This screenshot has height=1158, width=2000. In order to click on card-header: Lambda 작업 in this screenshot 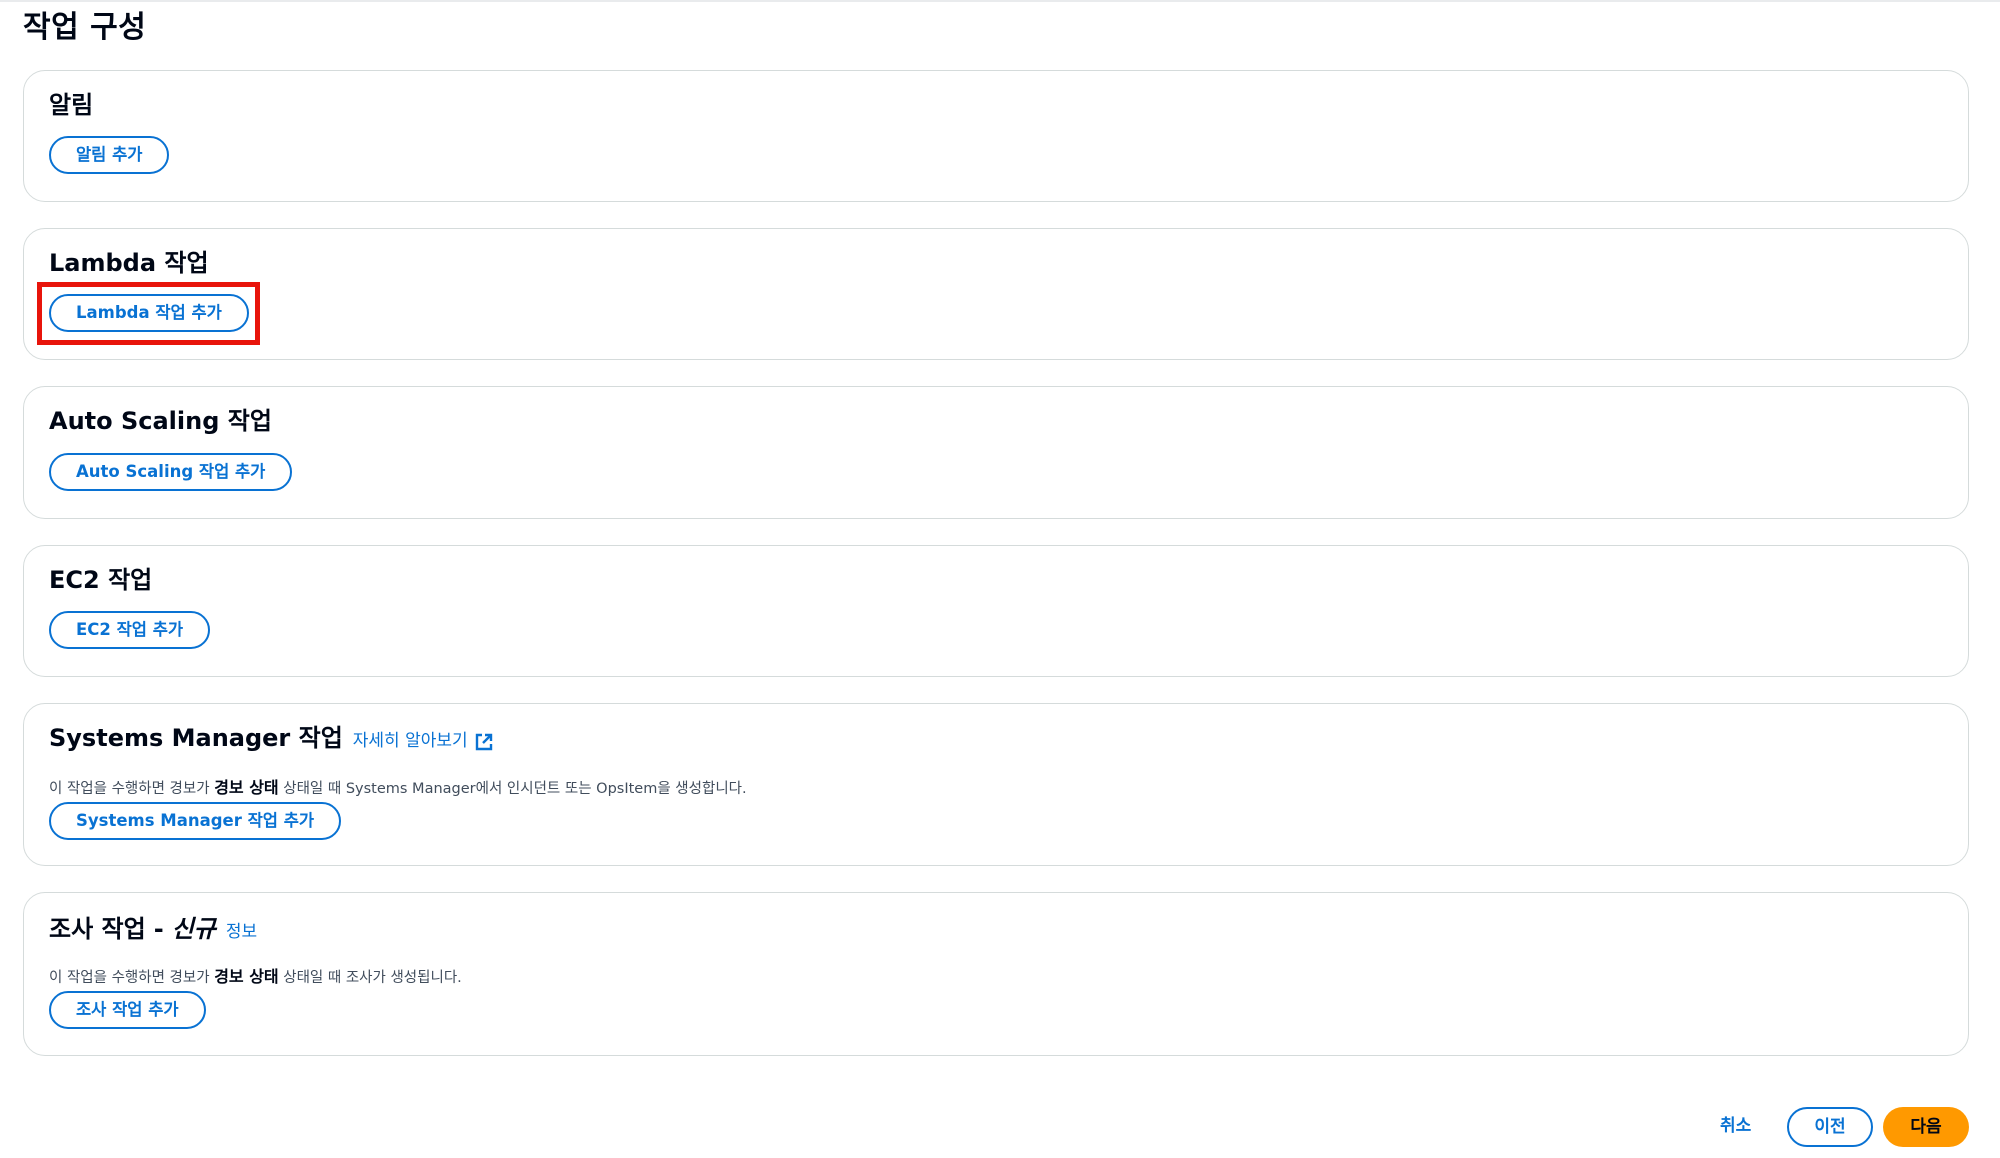, I will do `click(129, 263)`.